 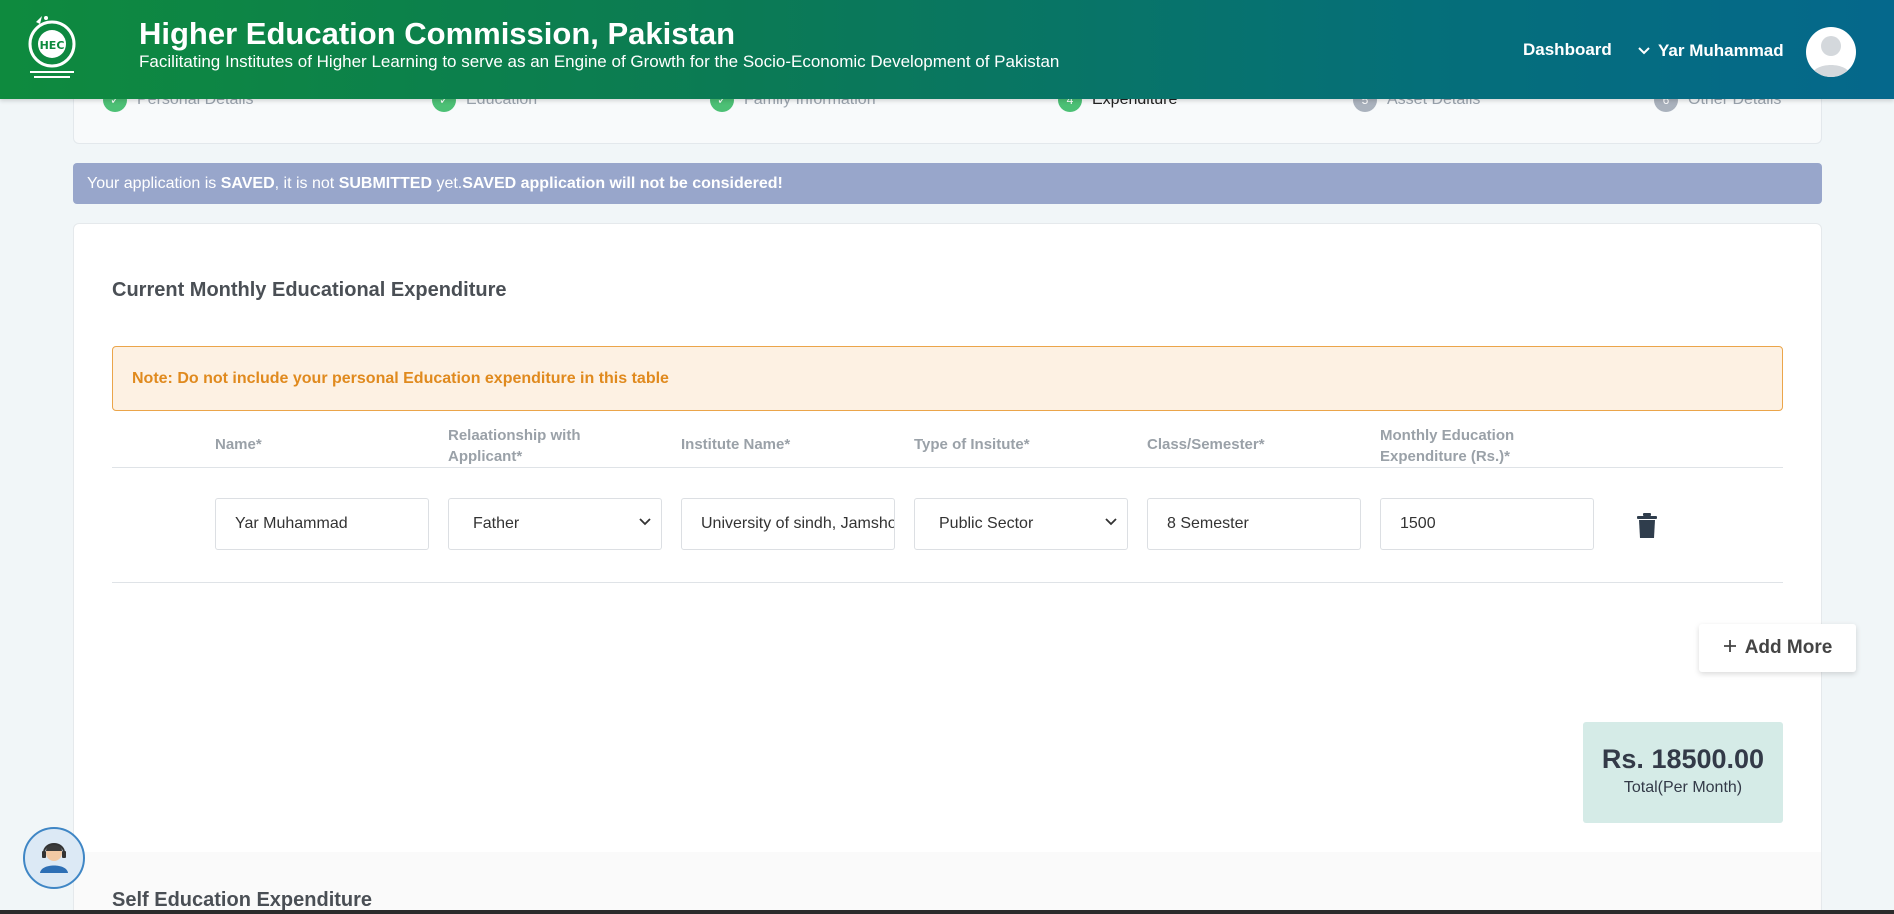 I want to click on col-name: Name*, so click(x=238, y=444).